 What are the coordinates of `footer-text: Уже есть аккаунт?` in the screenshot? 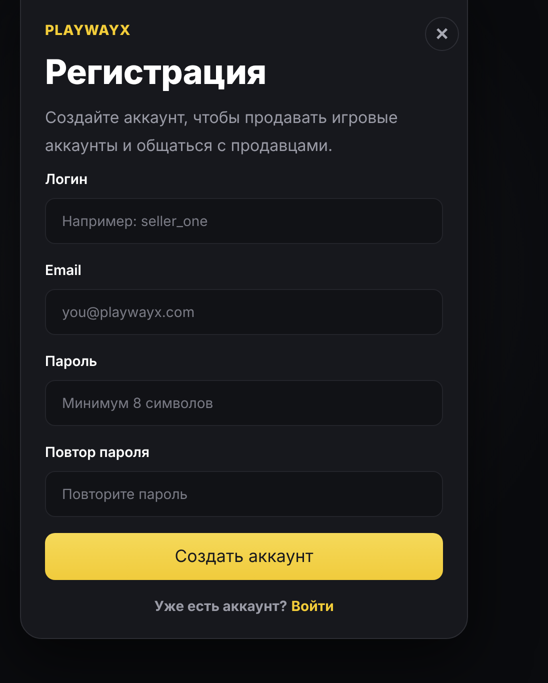 It's located at (221, 606).